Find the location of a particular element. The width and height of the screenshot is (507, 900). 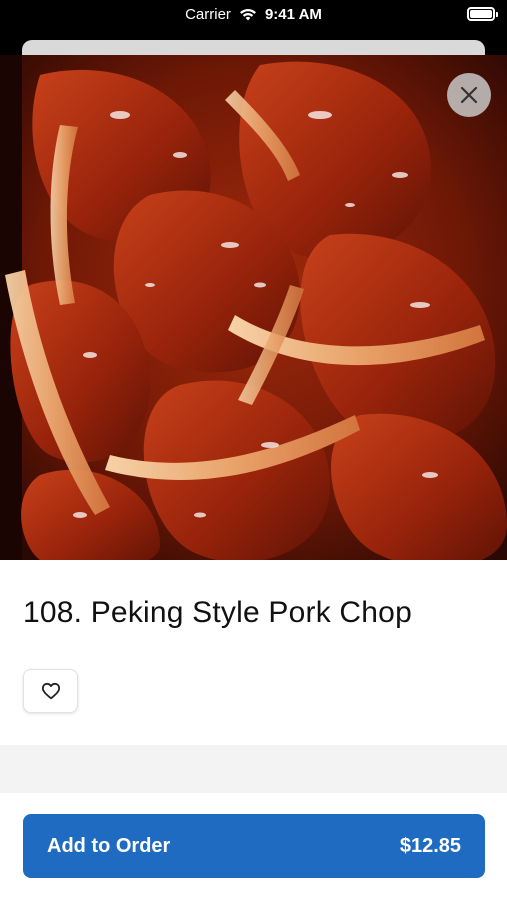

item-title: 108. Peking Style Pork Chop is located at coordinates (217, 612).